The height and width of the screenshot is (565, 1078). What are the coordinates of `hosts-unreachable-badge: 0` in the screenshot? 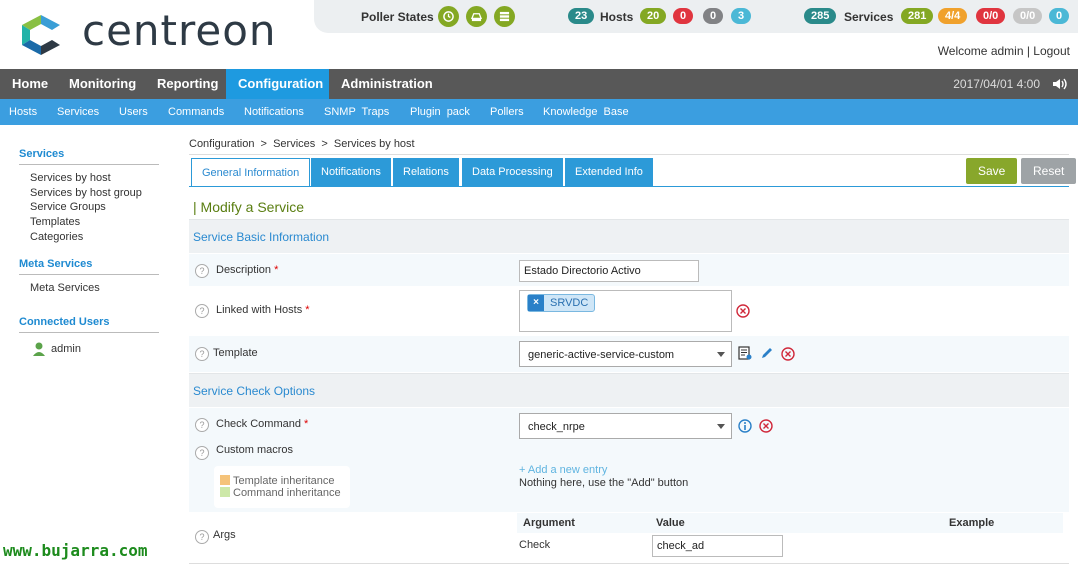 It's located at (713, 16).